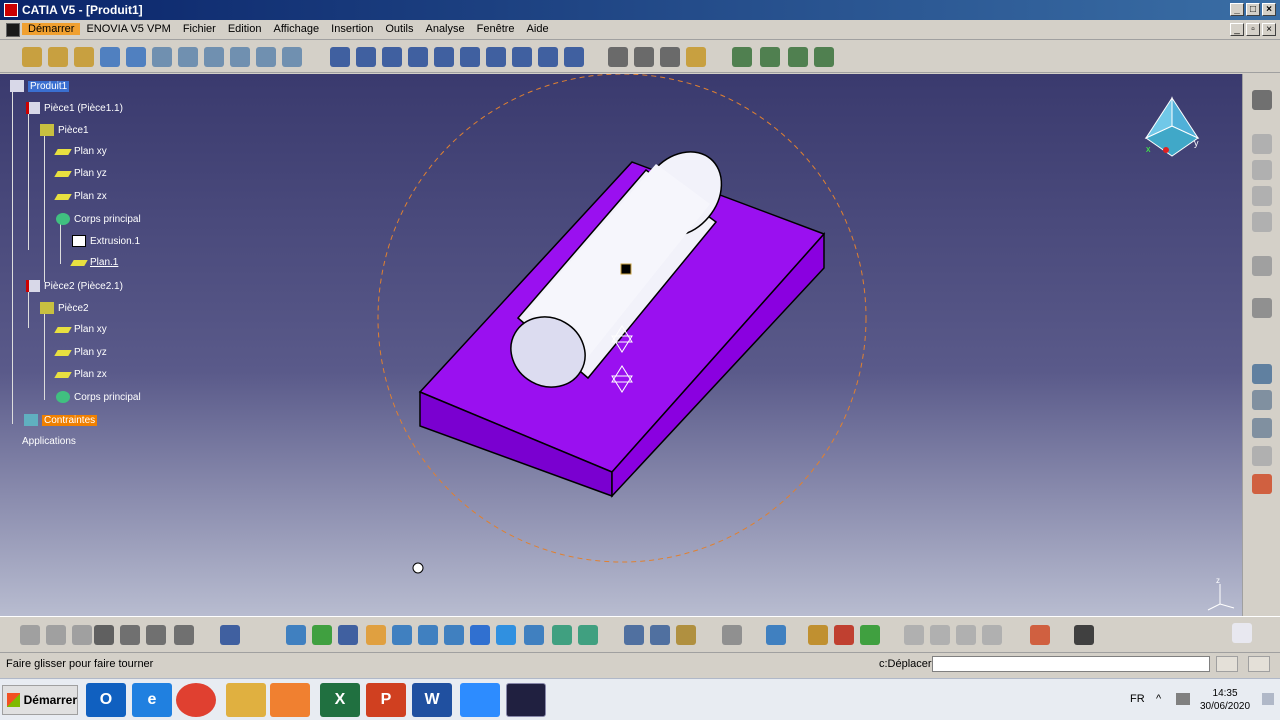 This screenshot has height=720, width=1280. What do you see at coordinates (824, 57) in the screenshot?
I see `bill-of-material-icon` at bounding box center [824, 57].